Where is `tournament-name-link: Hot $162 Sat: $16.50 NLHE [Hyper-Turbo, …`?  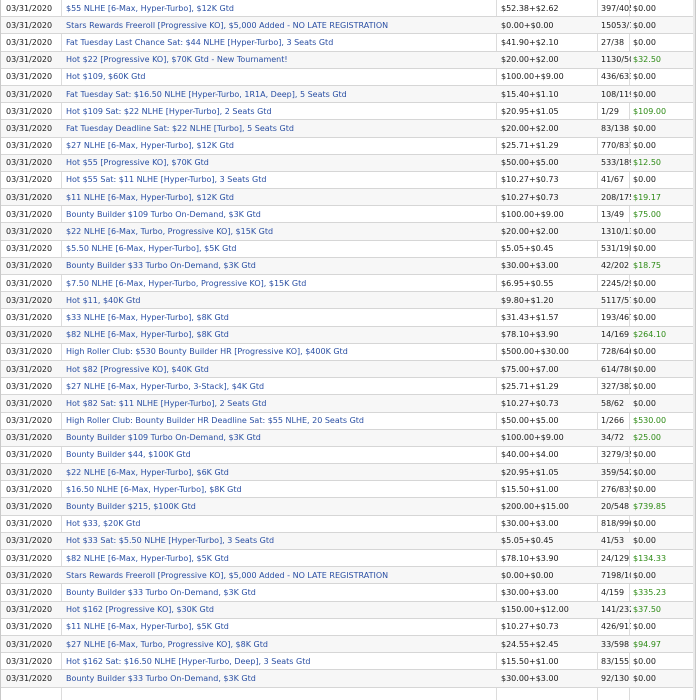
tournament-name-link: Hot $162 Sat: $16.50 NLHE [Hyper-Turbo, … is located at coordinates (278, 661).